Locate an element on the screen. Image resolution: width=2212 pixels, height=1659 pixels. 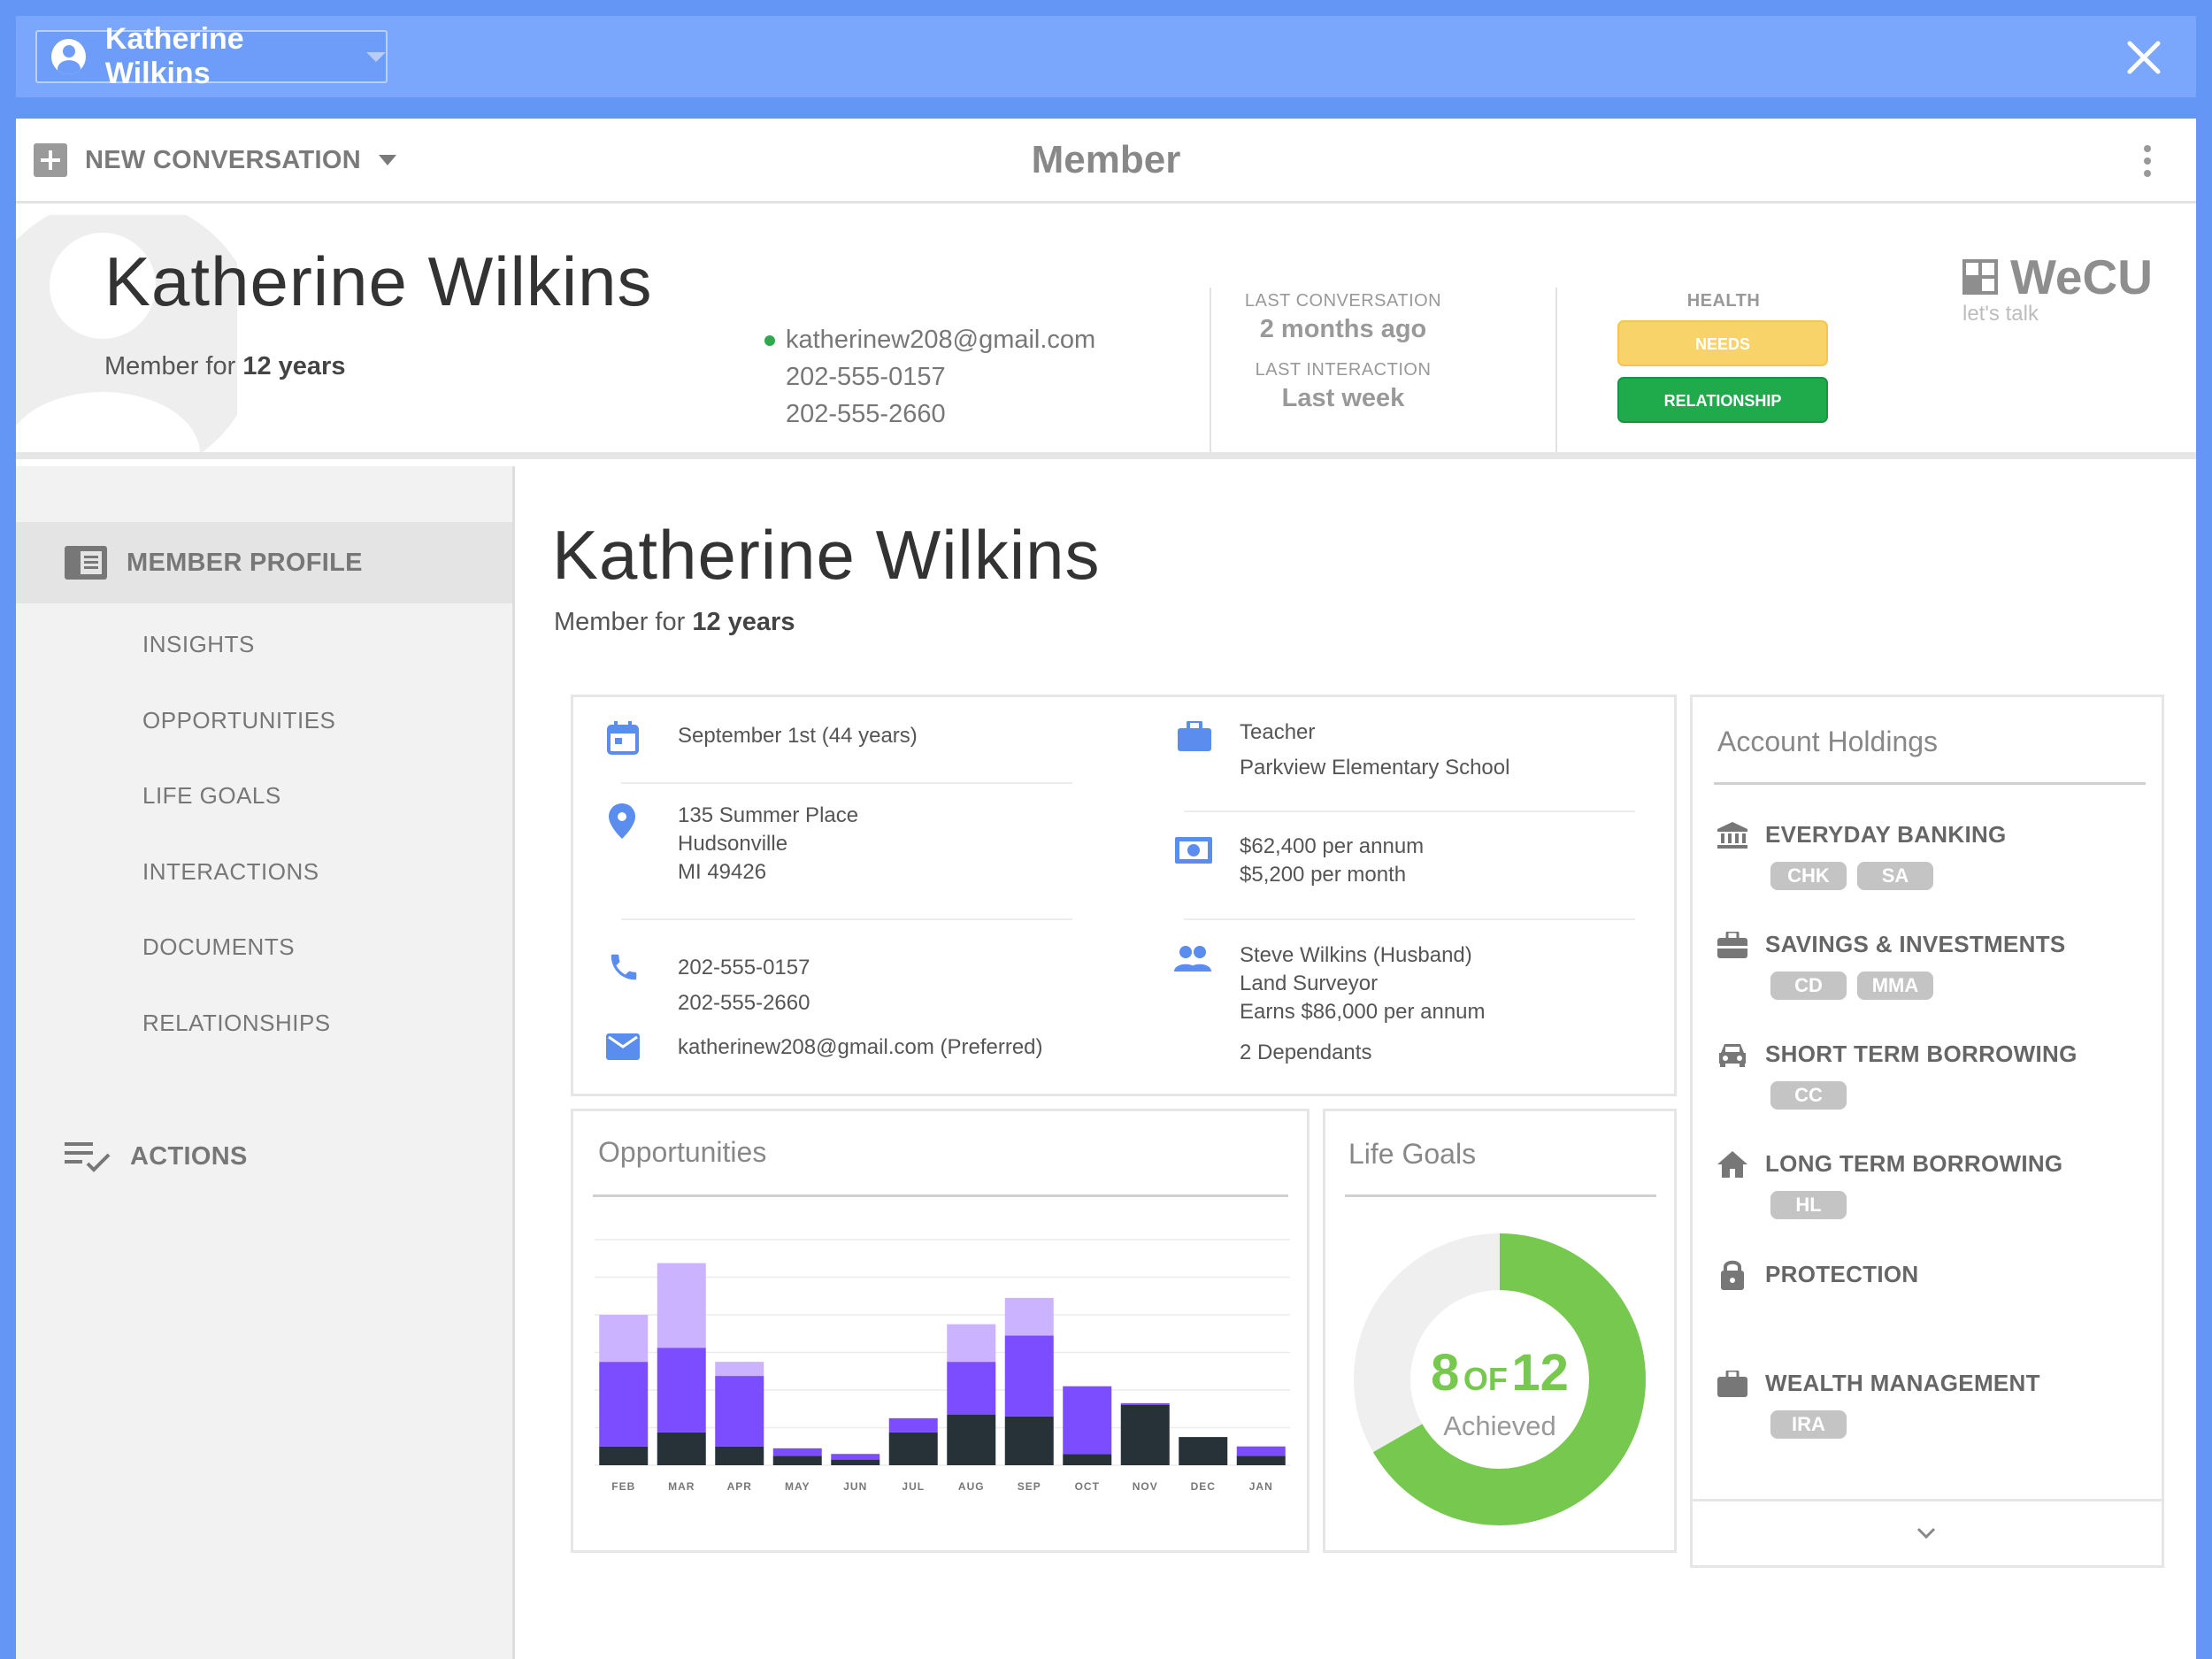
chart-x-tick-label: MAR is located at coordinates (681, 1487).